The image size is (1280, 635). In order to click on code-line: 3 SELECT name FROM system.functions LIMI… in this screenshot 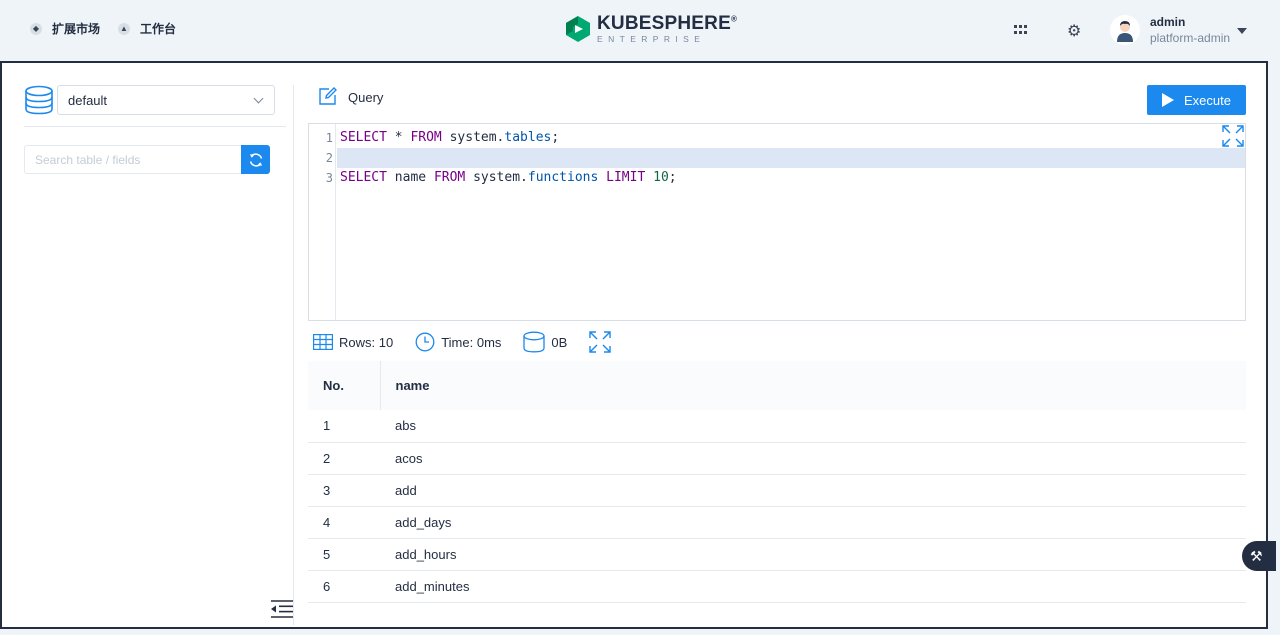, I will do `click(777, 178)`.